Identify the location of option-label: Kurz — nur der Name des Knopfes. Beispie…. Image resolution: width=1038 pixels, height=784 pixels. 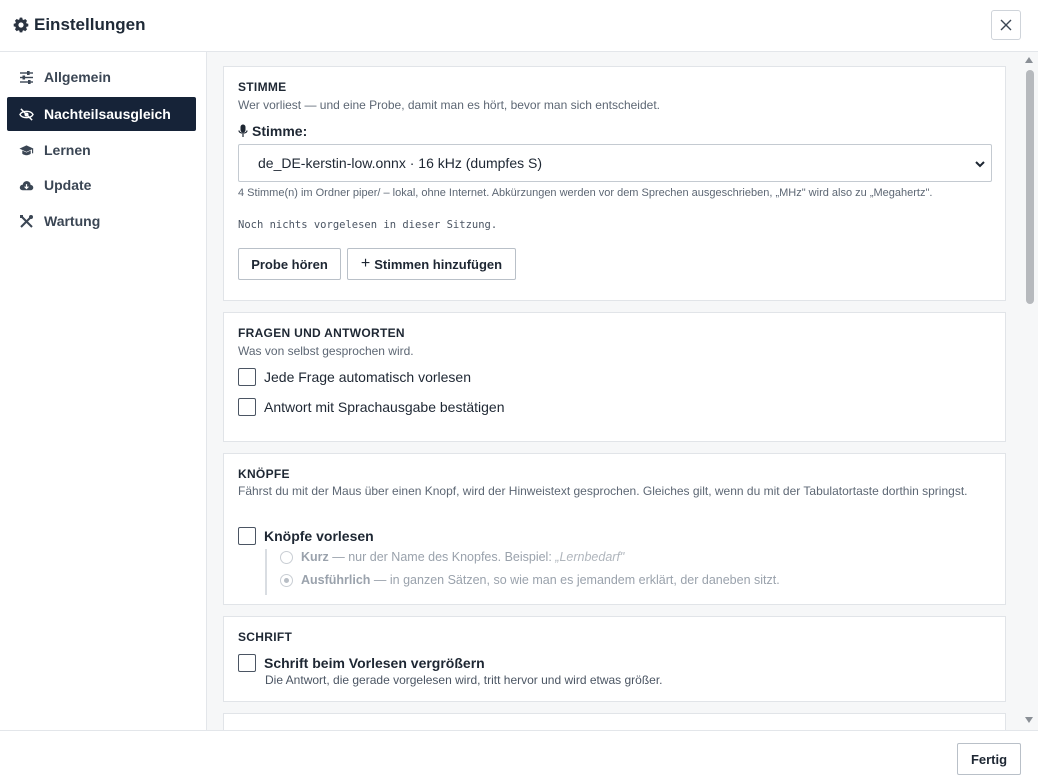
(463, 557).